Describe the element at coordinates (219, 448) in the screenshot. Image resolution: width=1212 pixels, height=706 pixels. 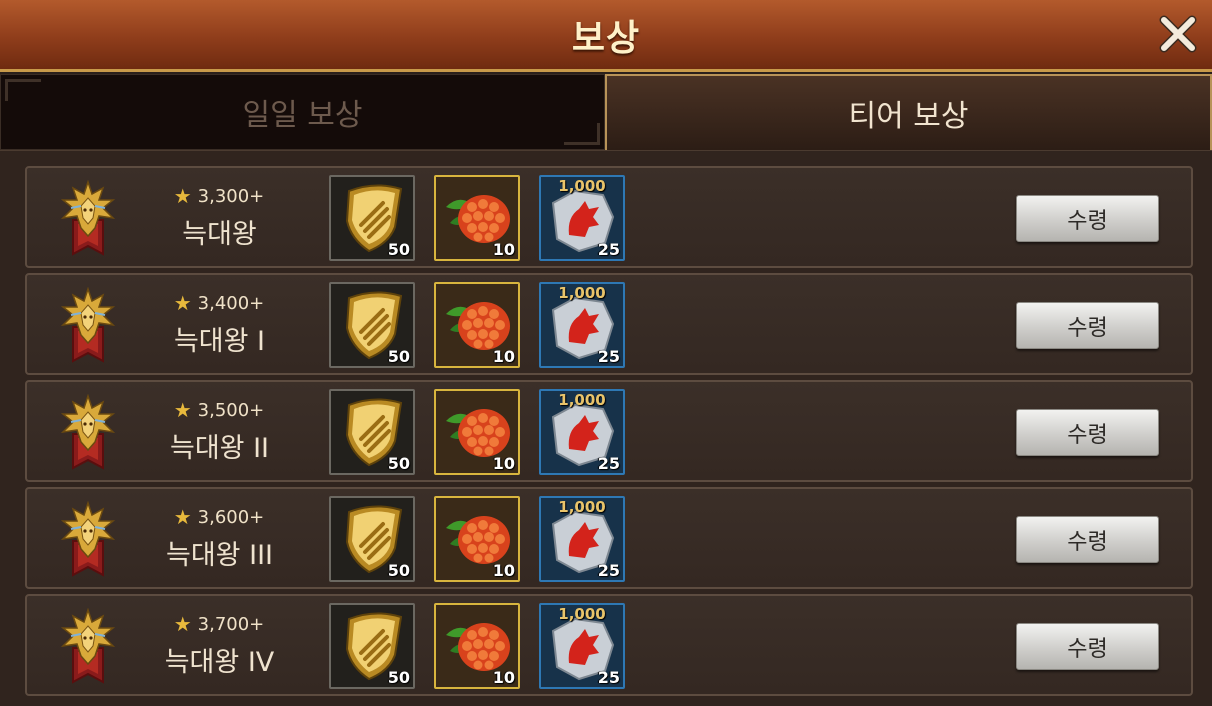
I see `tier-name: 늑대왕 II` at that location.